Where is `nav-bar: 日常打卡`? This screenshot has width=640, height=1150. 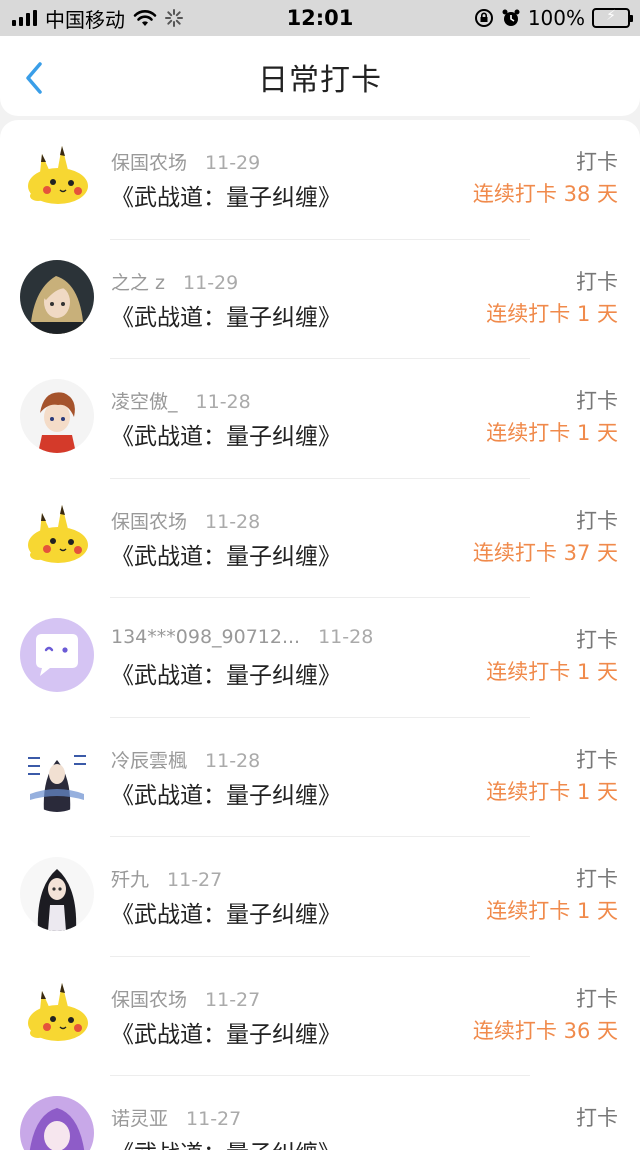
nav-bar: 日常打卡 is located at coordinates (320, 76).